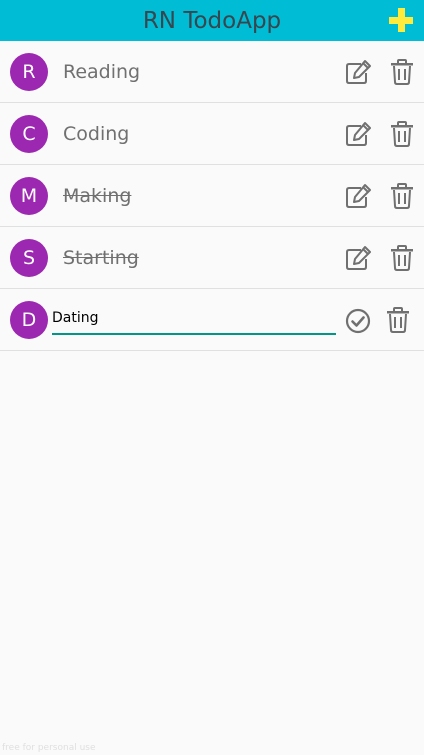 The image size is (424, 755). I want to click on todo-item: M Making, so click(212, 196).